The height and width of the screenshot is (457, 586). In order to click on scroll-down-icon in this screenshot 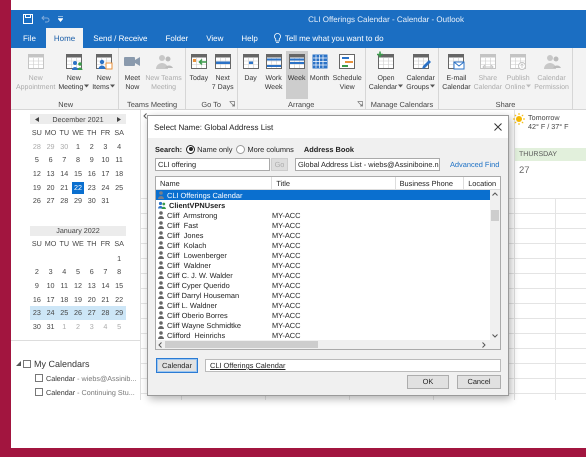, I will do `click(495, 336)`.